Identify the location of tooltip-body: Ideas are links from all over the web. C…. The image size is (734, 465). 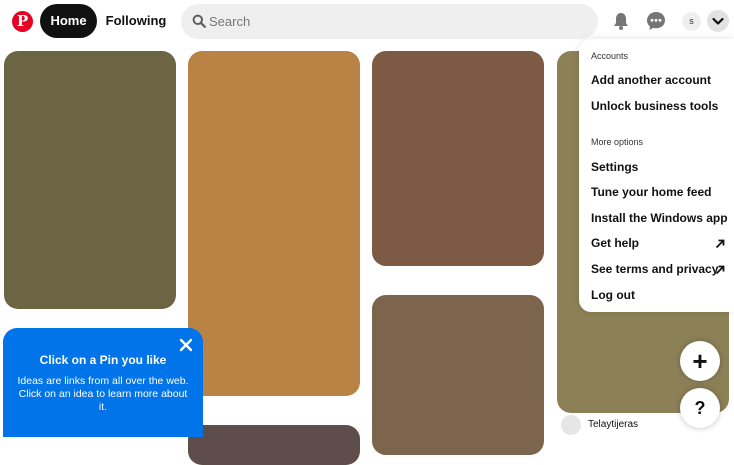
(103, 394).